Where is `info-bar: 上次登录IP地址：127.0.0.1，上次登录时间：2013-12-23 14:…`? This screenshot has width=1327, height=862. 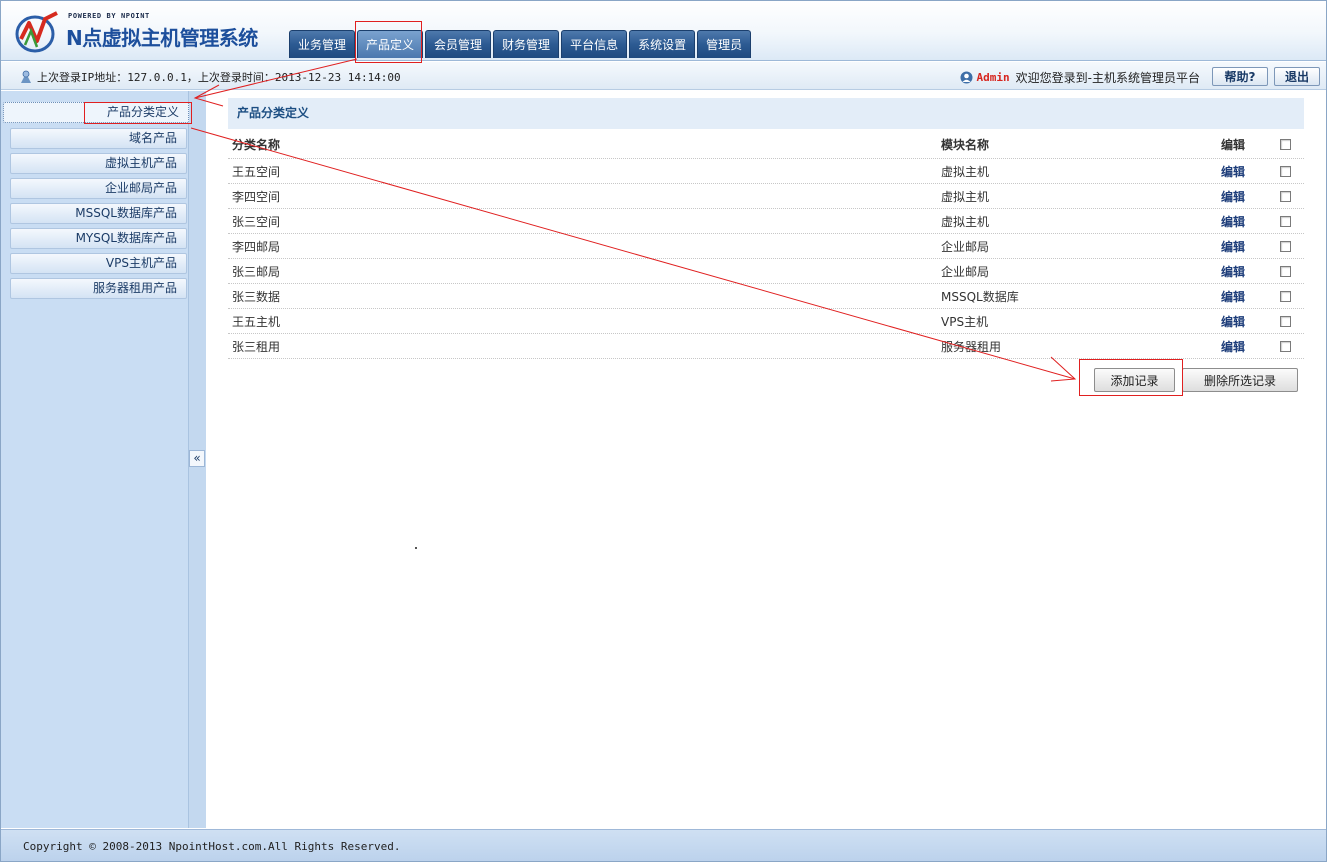 info-bar: 上次登录IP地址：127.0.0.1，上次登录时间：2013-12-23 14:… is located at coordinates (663, 76).